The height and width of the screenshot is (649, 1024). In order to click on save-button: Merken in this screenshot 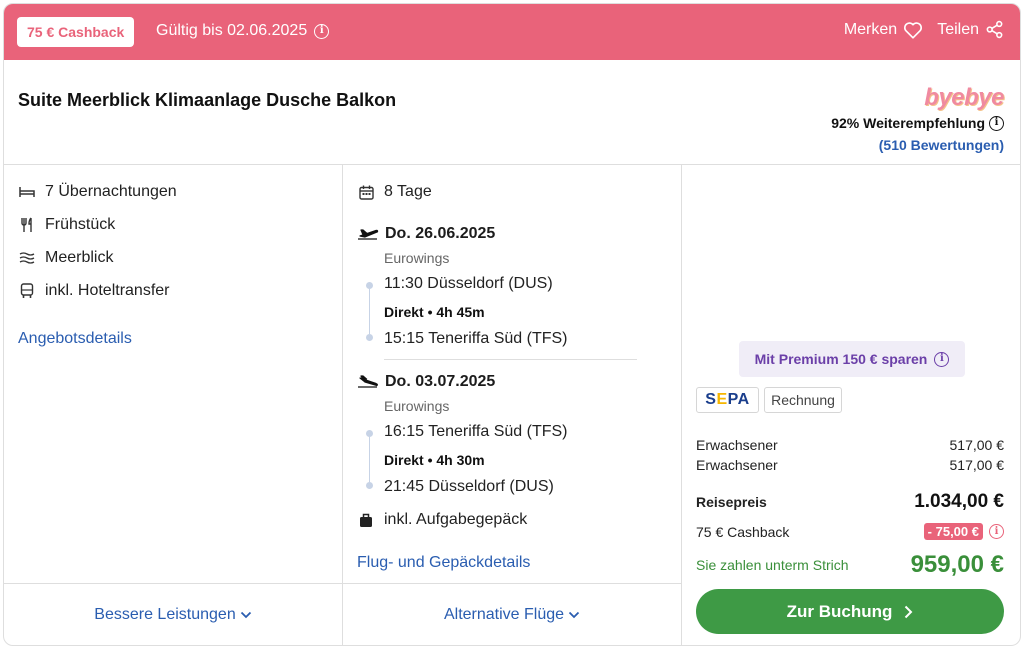, I will do `click(883, 30)`.